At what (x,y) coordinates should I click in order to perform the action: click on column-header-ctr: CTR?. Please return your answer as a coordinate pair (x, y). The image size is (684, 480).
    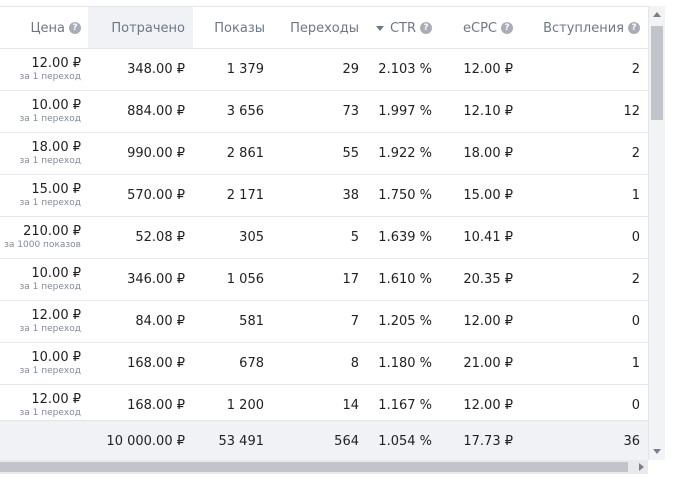
    Looking at the image, I should click on (395, 28).